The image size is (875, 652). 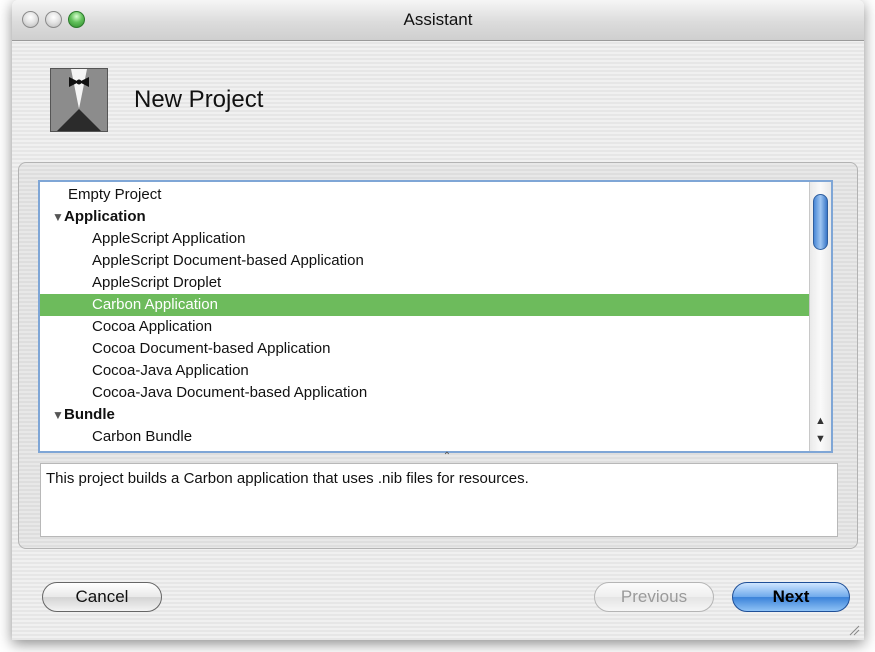 What do you see at coordinates (115, 194) in the screenshot?
I see `list-item-label: Empty Project` at bounding box center [115, 194].